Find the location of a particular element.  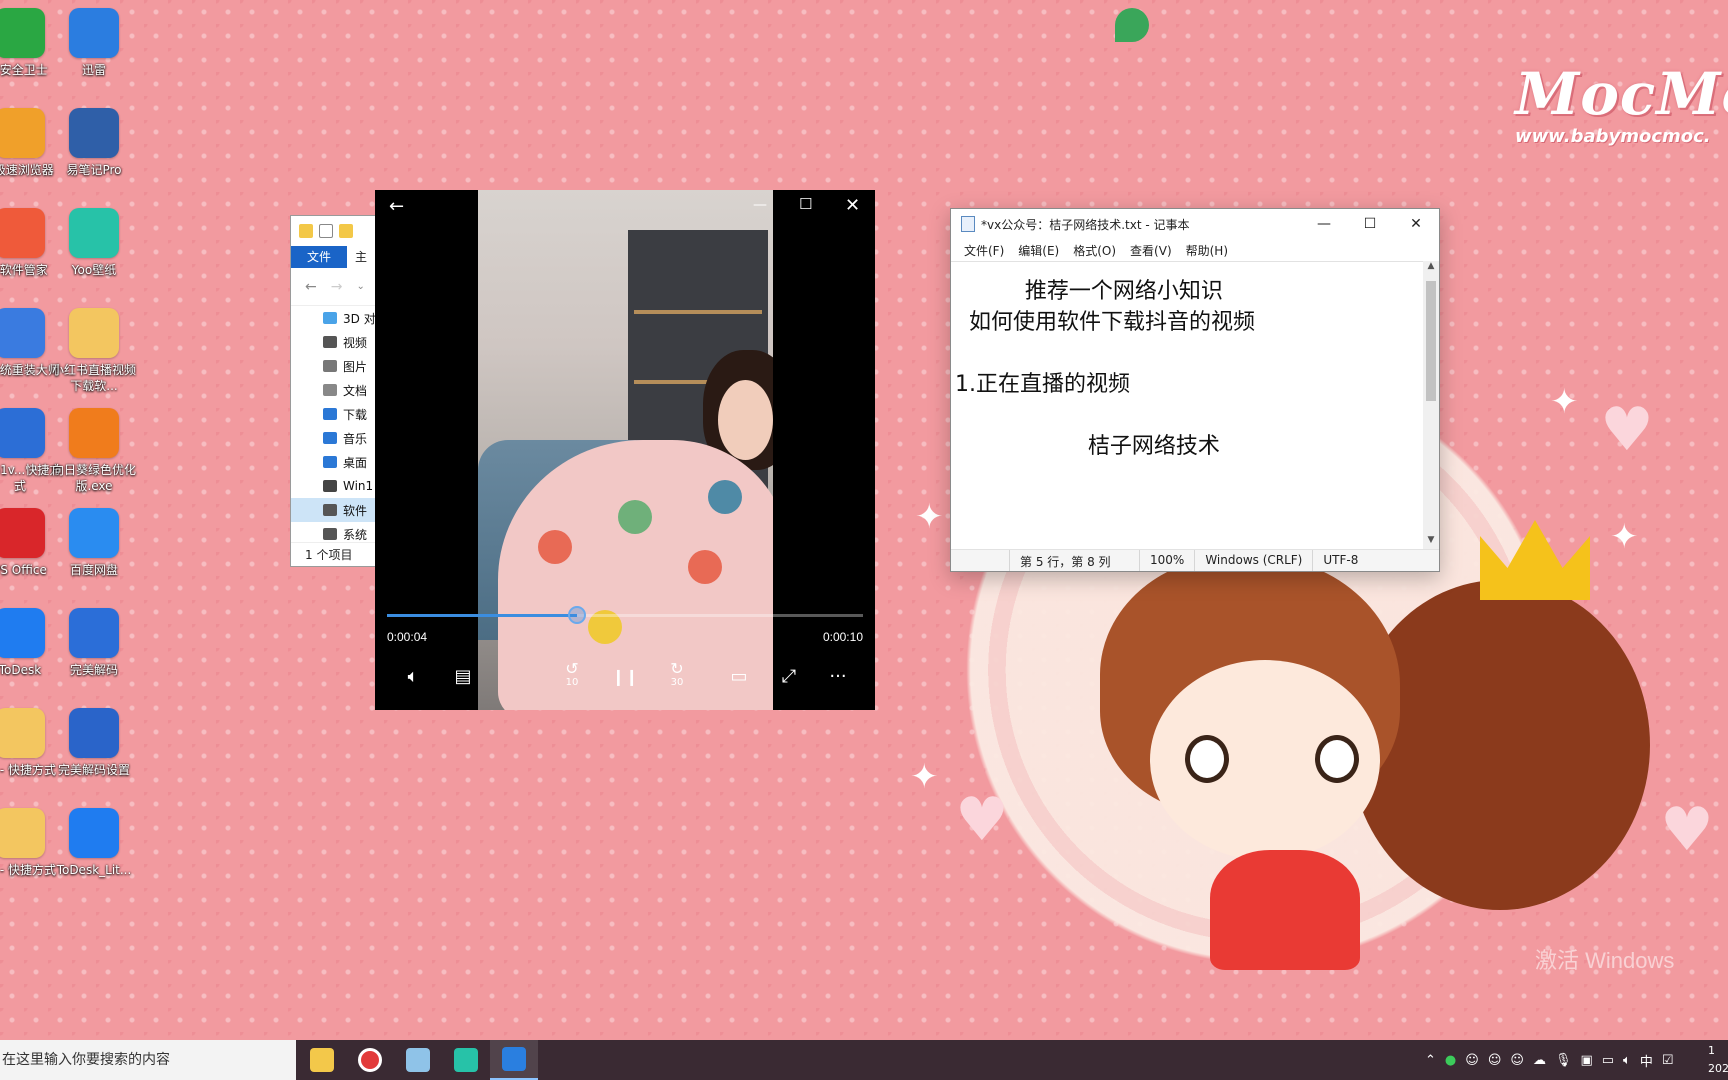

microphone-icon: 🎙︎ is located at coordinates (1563, 1060).